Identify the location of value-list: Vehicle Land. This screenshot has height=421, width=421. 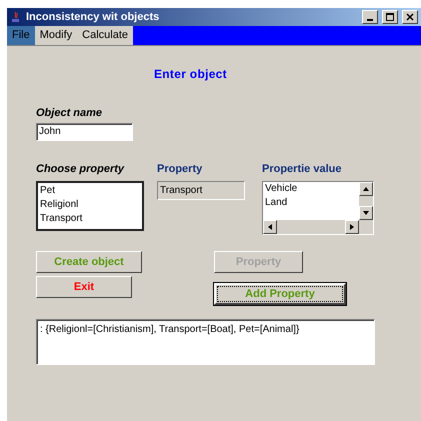
(318, 208).